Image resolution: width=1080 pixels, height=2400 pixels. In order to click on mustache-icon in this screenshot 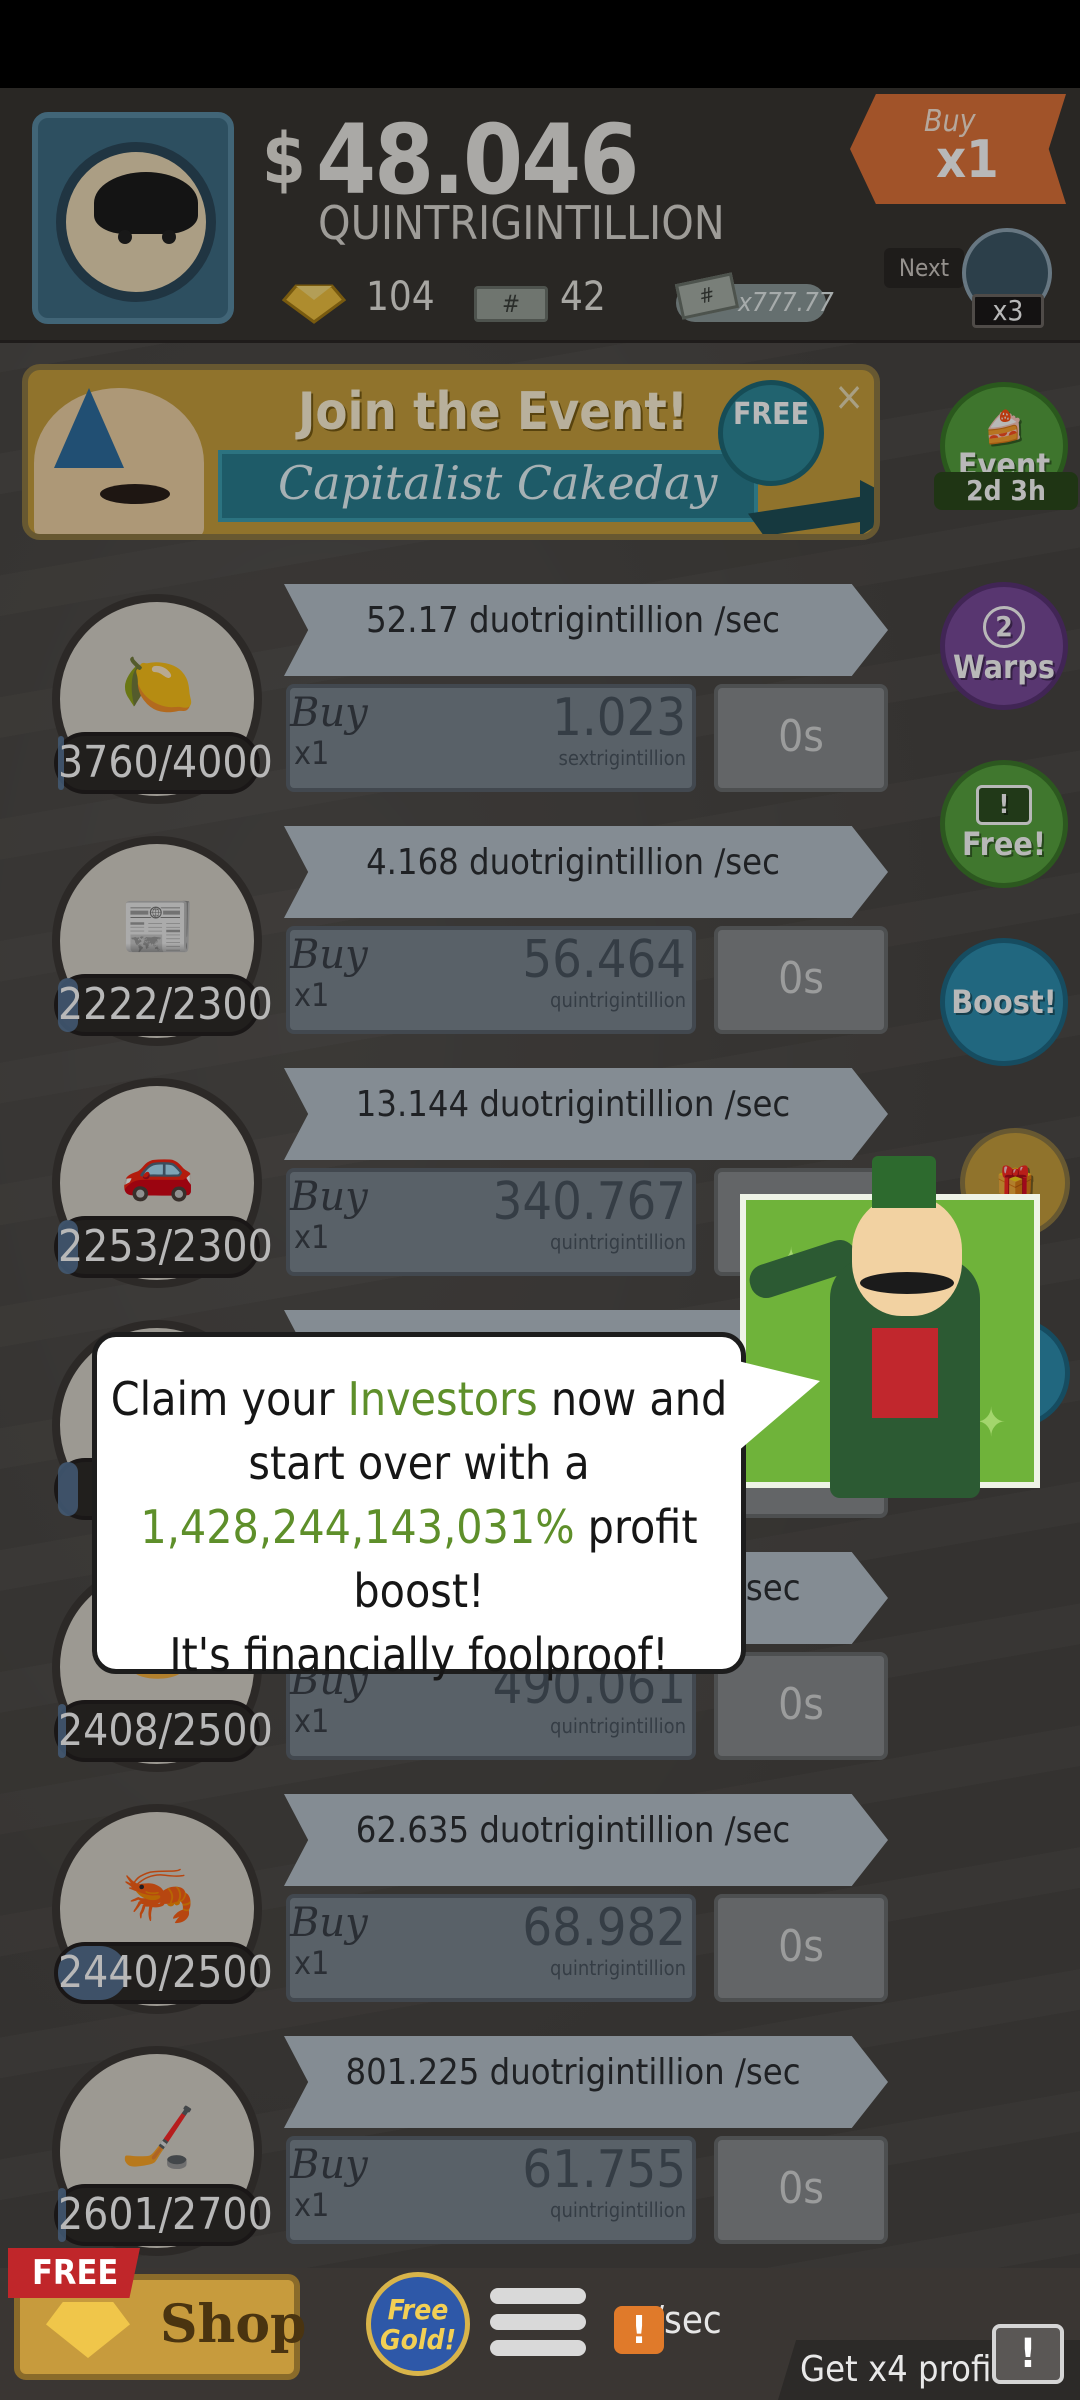, I will do `click(907, 1283)`.